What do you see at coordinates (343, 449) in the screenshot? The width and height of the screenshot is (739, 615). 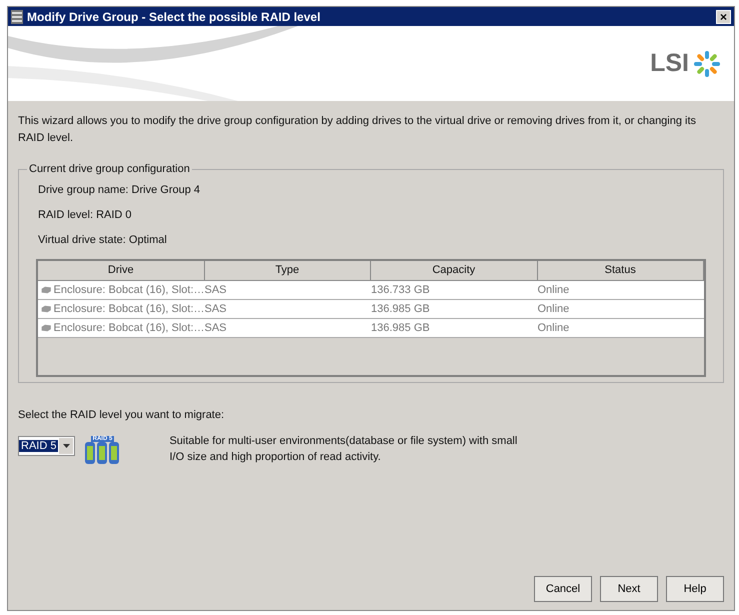 I see `description-text: Suitable for multi-user environments(database or file system) with small I/O size and high proportion of read activity.` at bounding box center [343, 449].